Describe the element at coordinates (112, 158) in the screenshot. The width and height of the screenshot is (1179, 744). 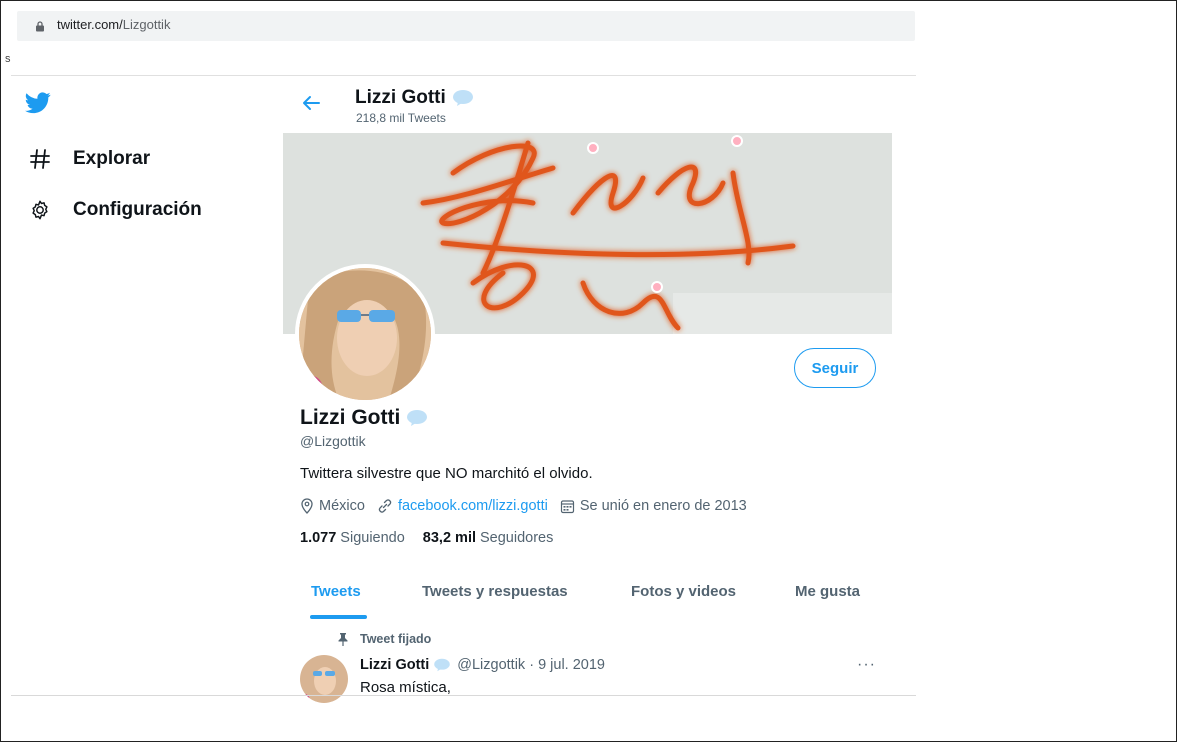
I see `nav-label: Explorar` at that location.